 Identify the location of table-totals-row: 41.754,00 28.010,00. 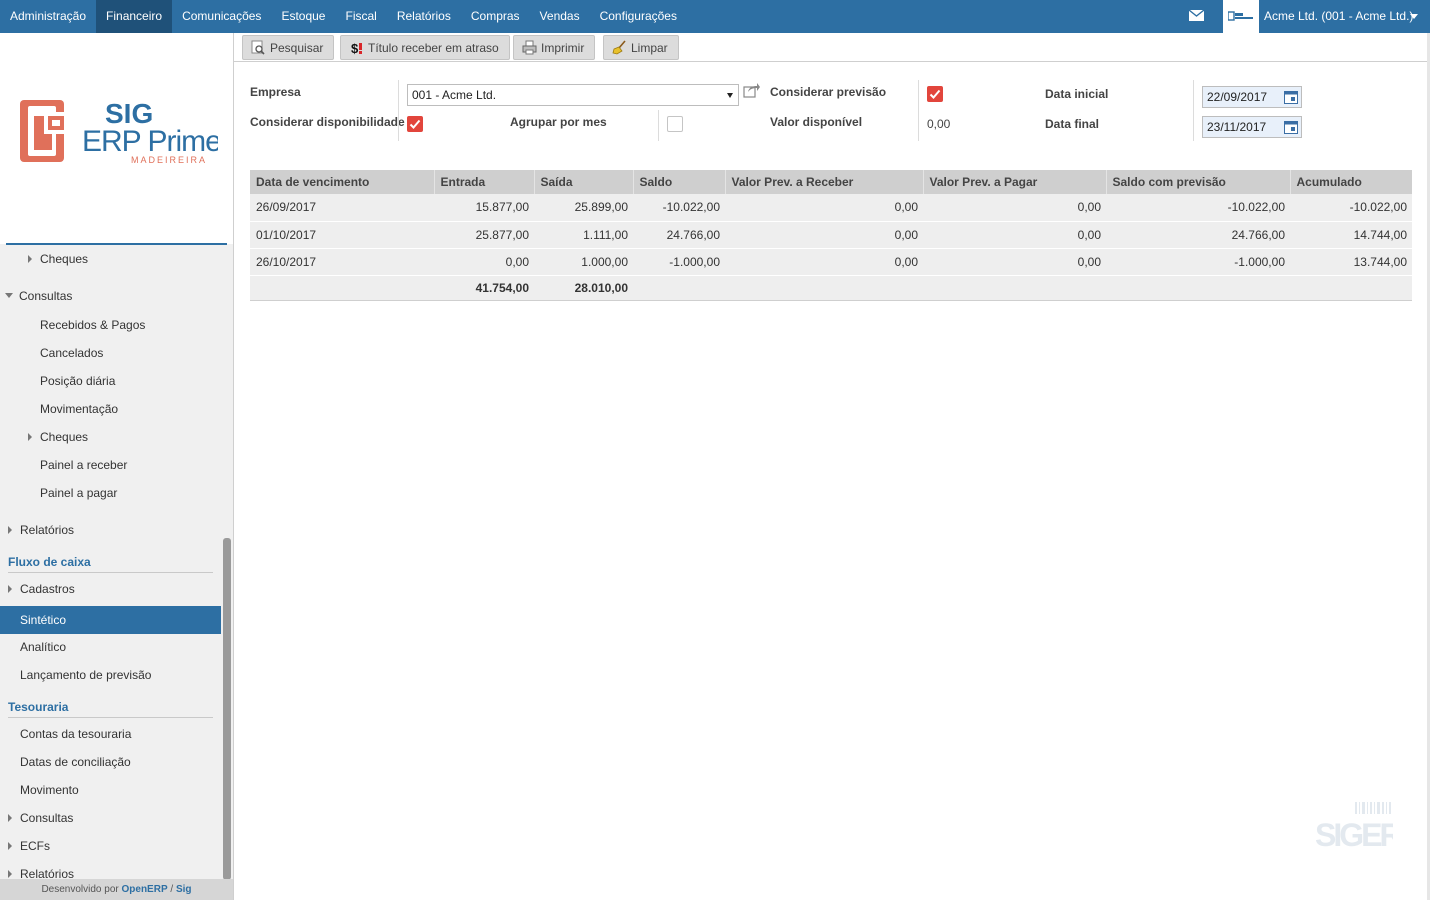
(831, 287).